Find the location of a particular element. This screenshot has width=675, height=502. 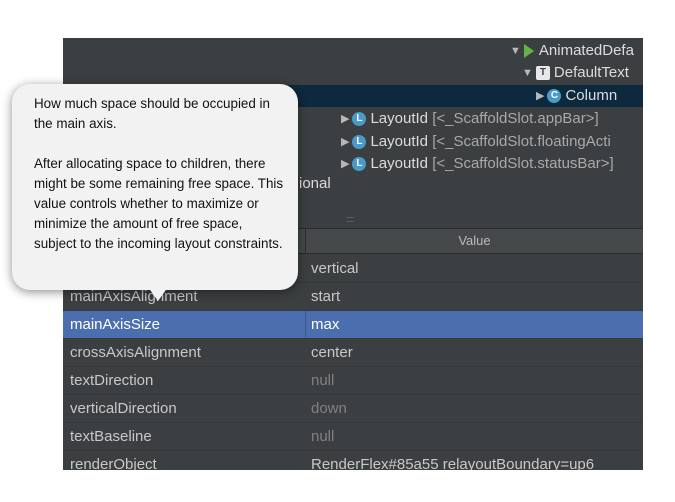

property-name: crossAxisAlignment is located at coordinates (135, 352).